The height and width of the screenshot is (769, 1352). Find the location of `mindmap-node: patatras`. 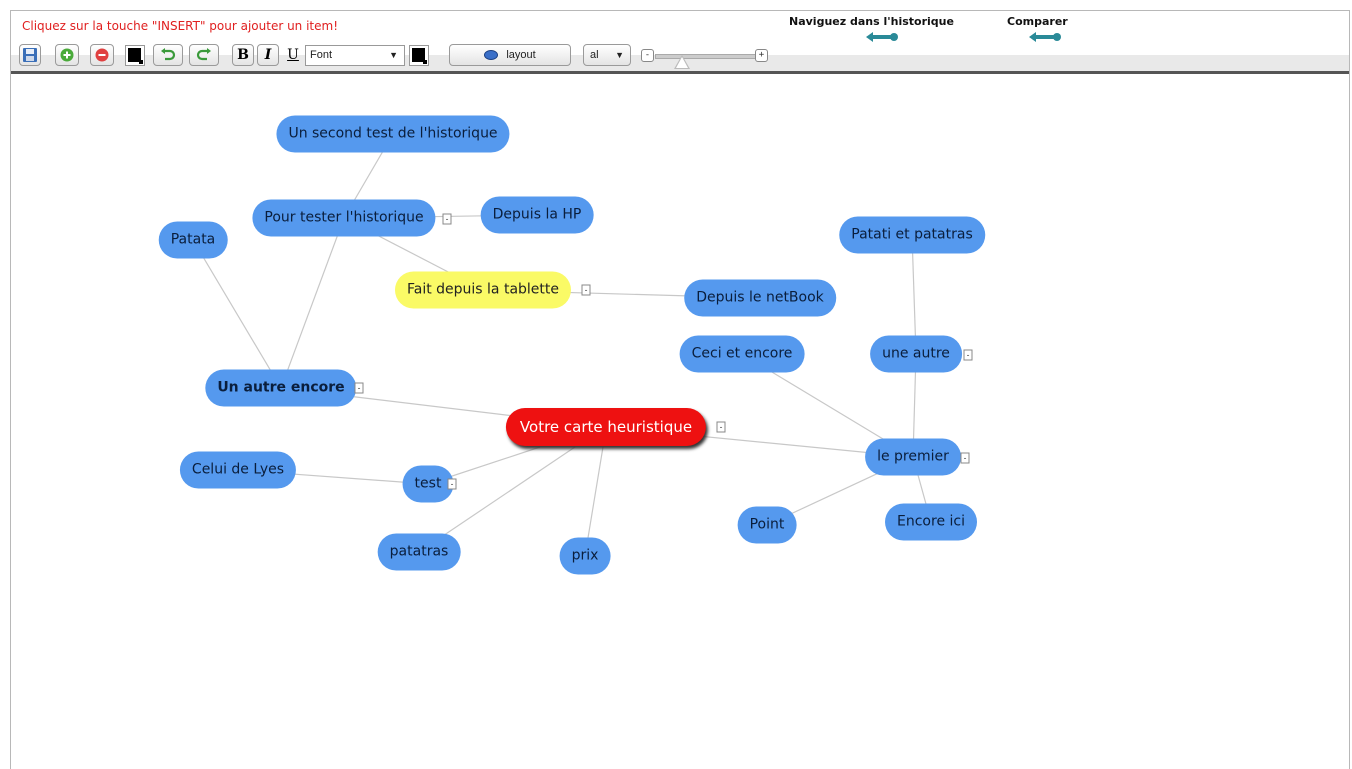

mindmap-node: patatras is located at coordinates (419, 552).